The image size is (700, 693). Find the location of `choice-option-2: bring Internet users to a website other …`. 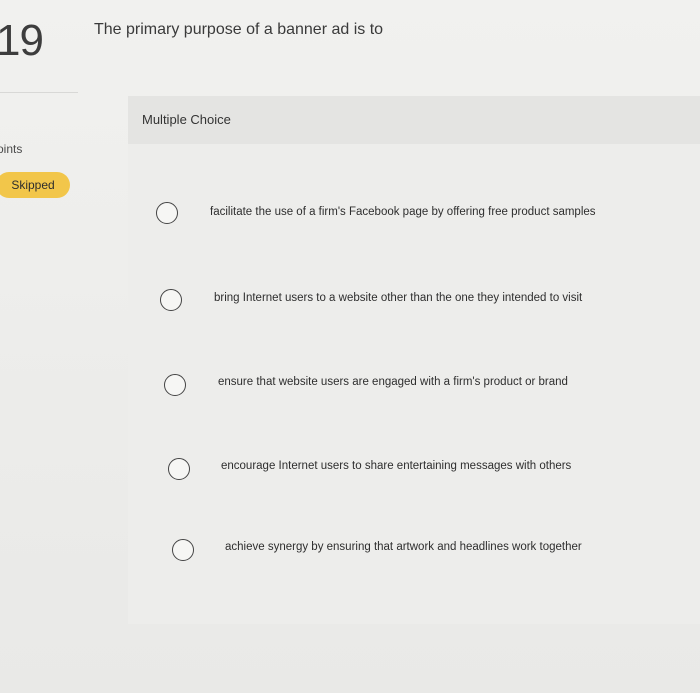

choice-option-2: bring Internet users to a website other … is located at coordinates (414, 298).